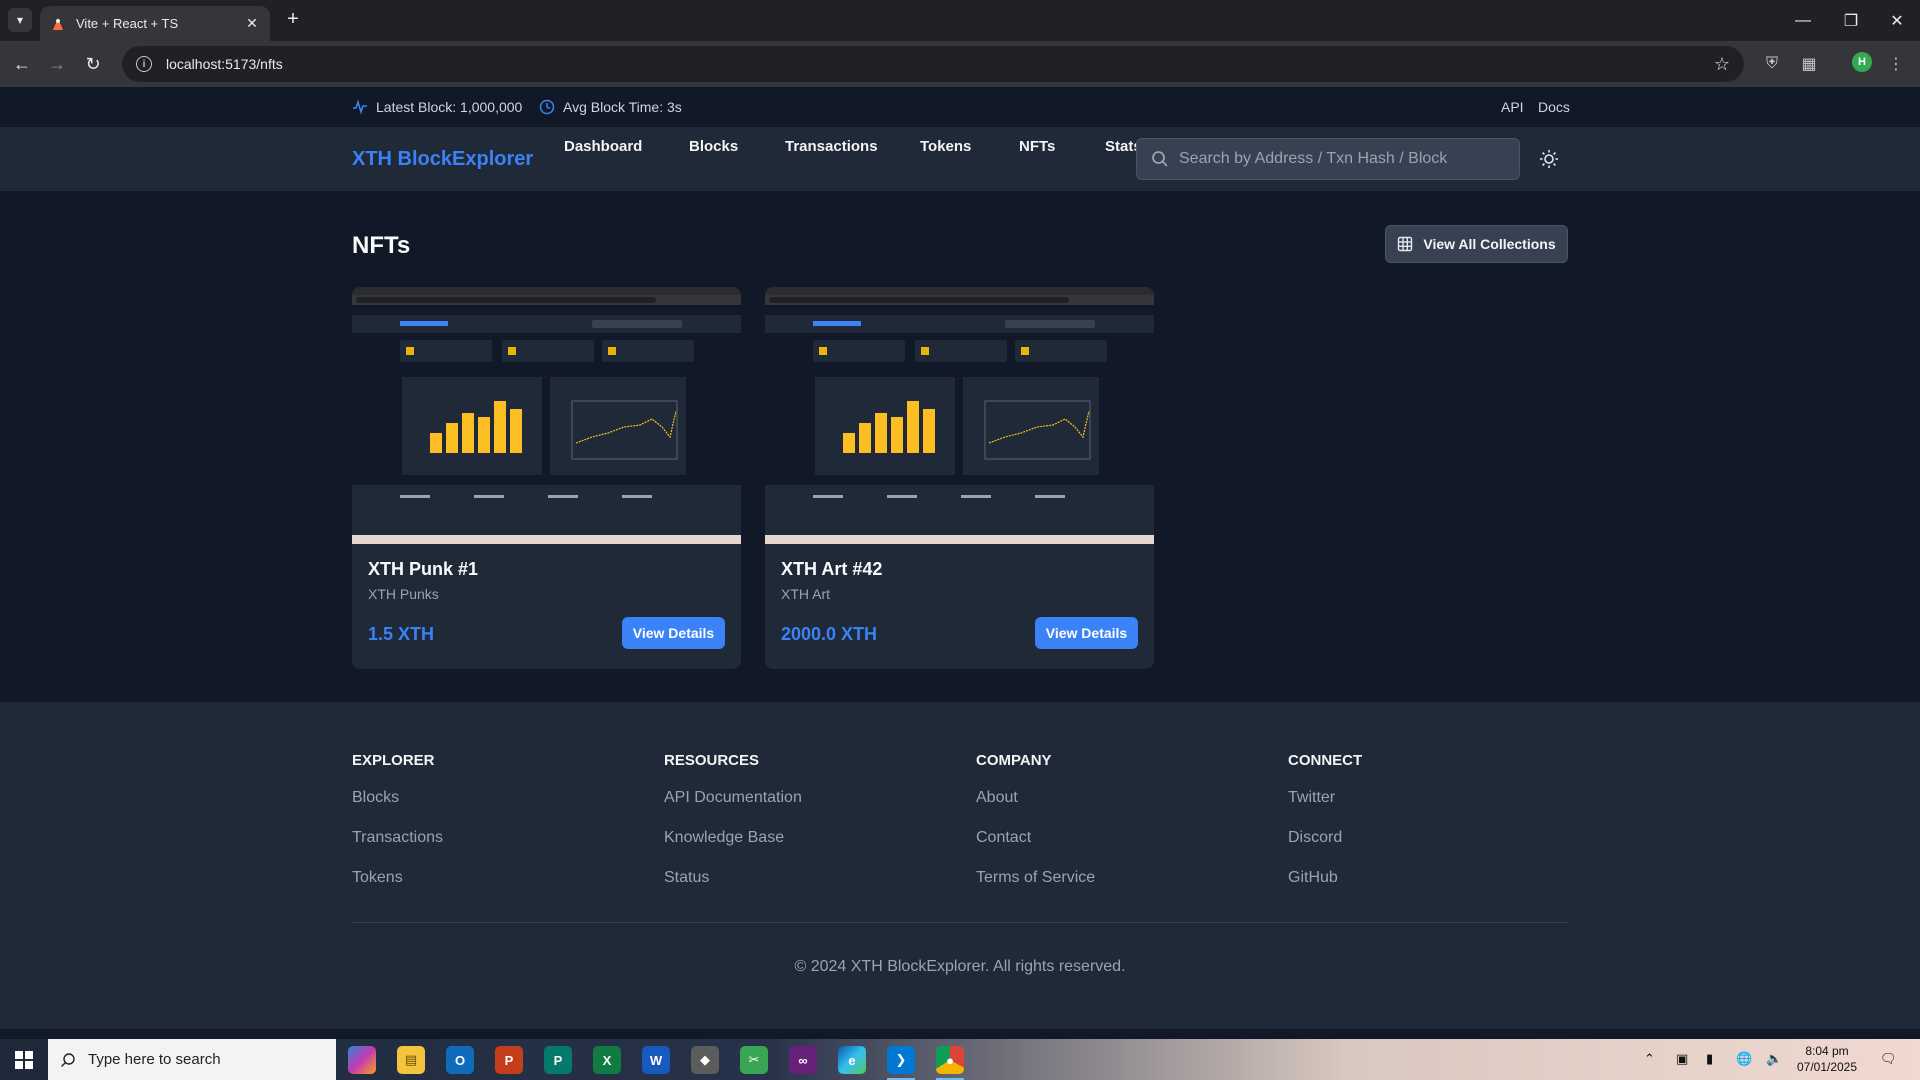  I want to click on footer-column-connect: CONNECT Twitter Discord GitHub, so click(1438, 830).